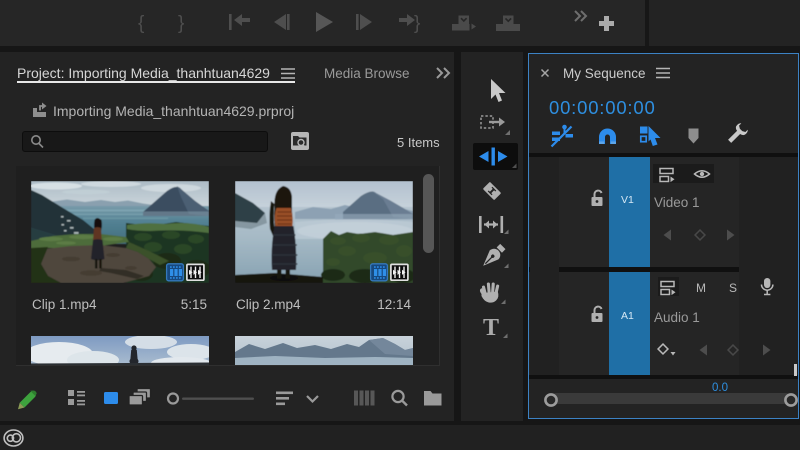 The height and width of the screenshot is (450, 800). I want to click on svg-text: T, so click(491, 328).